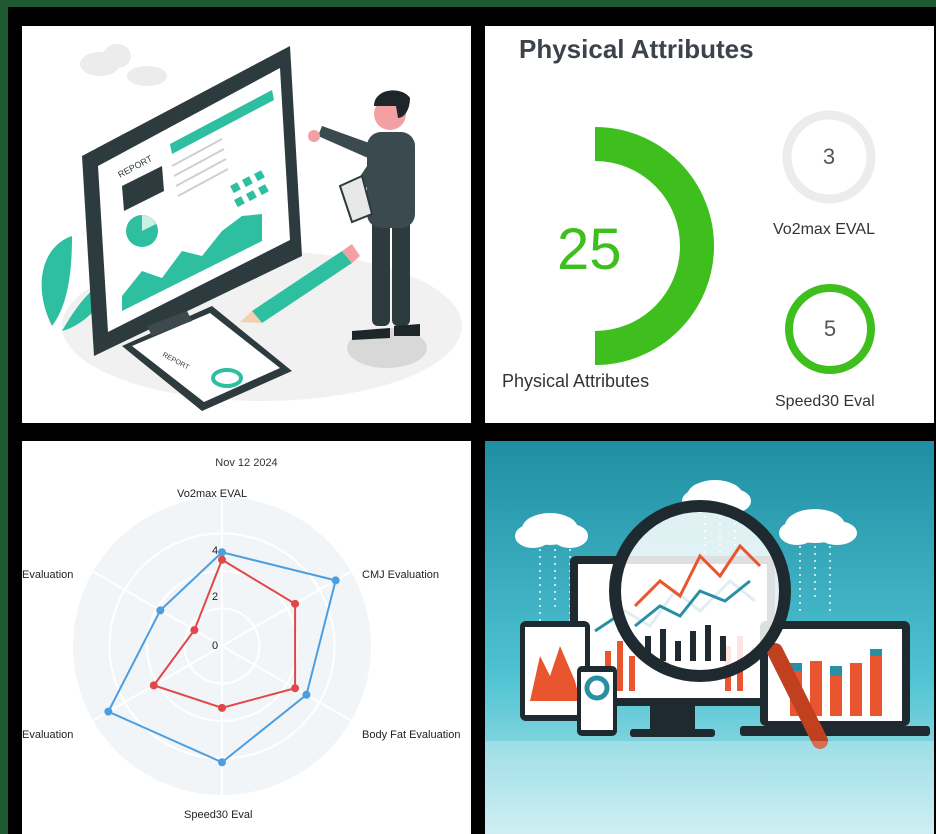 This screenshot has width=936, height=834. Describe the element at coordinates (709, 787) in the screenshot. I see `floor-reflection` at that location.